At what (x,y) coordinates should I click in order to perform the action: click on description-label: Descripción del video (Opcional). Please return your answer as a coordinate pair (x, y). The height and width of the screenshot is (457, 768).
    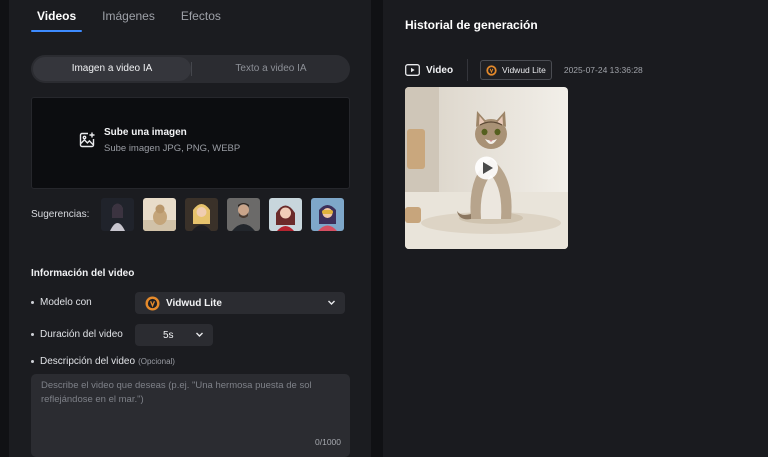
    Looking at the image, I should click on (103, 361).